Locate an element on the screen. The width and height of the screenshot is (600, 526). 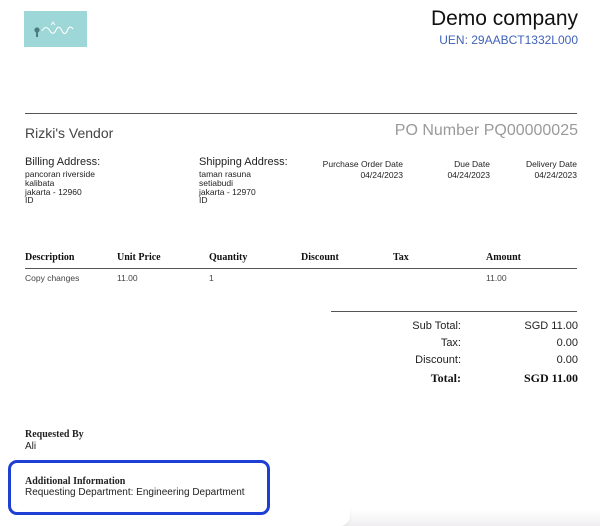
logo-art-icon is located at coordinates (54, 29).